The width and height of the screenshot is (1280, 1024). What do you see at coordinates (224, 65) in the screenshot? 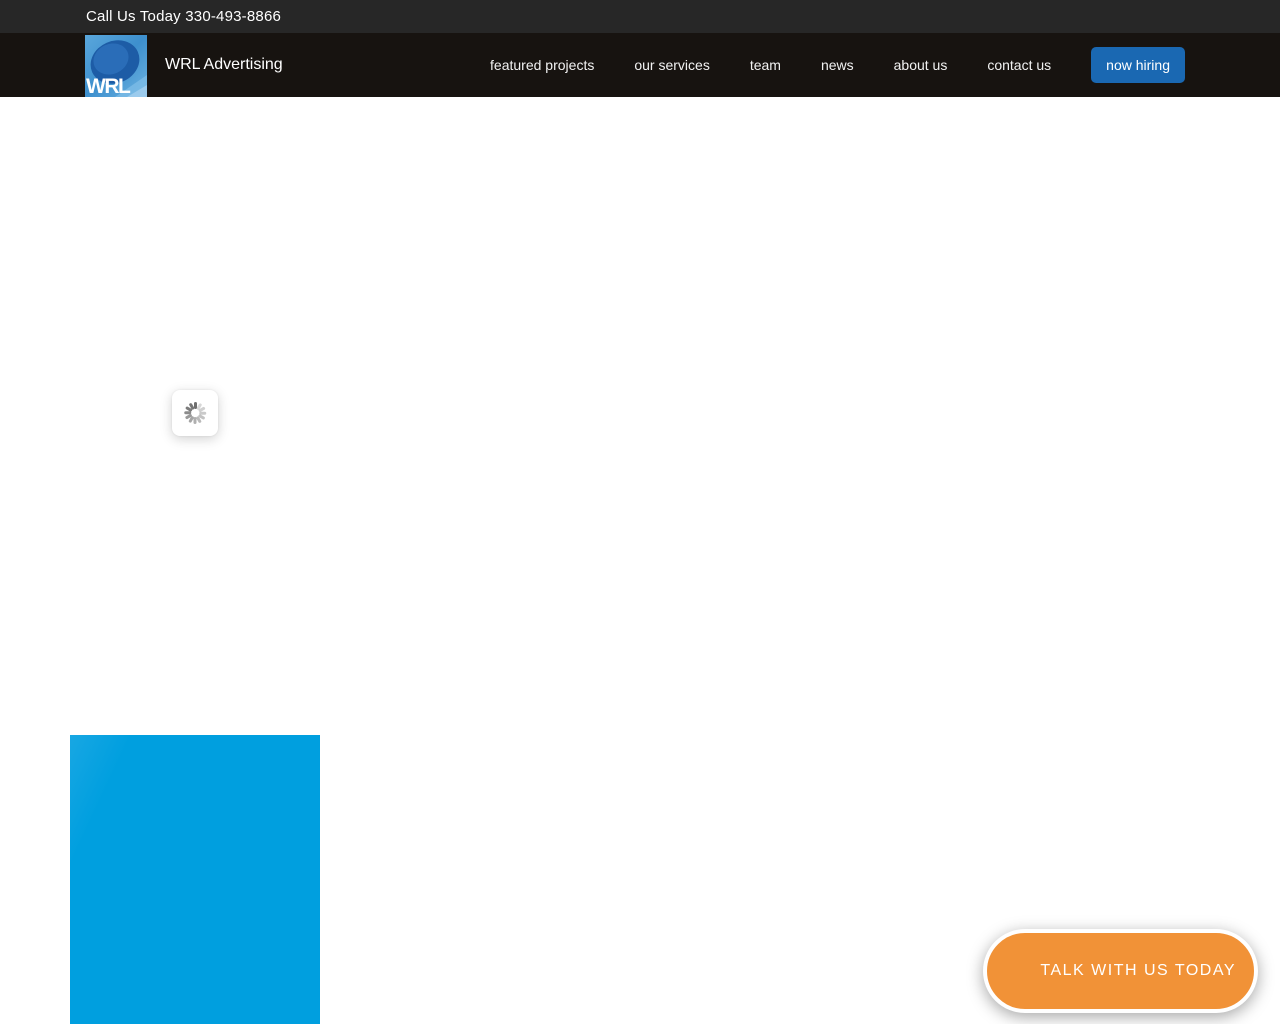
I see `brand-title: WRL Advertising` at bounding box center [224, 65].